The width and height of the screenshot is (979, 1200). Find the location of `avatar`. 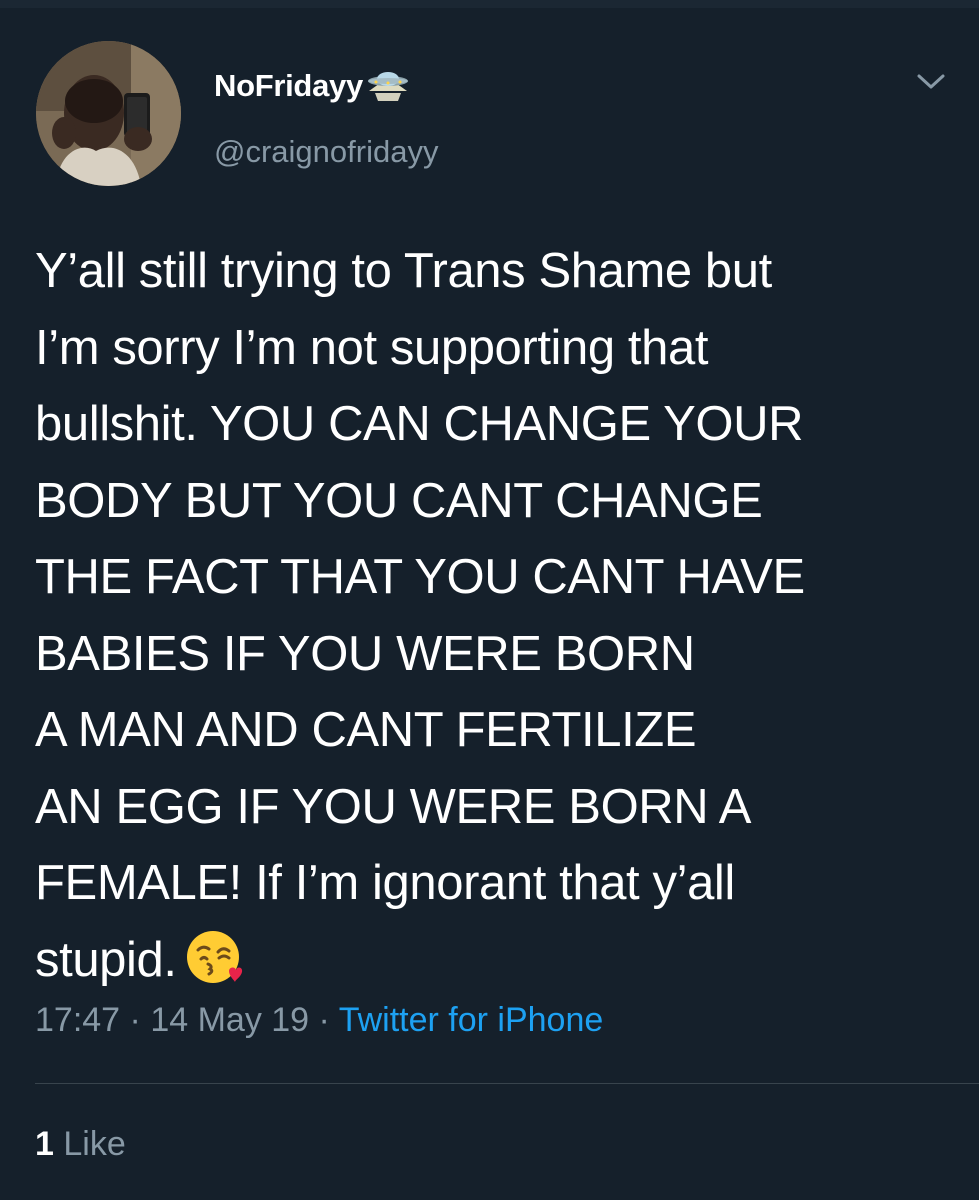

avatar is located at coordinates (108, 113).